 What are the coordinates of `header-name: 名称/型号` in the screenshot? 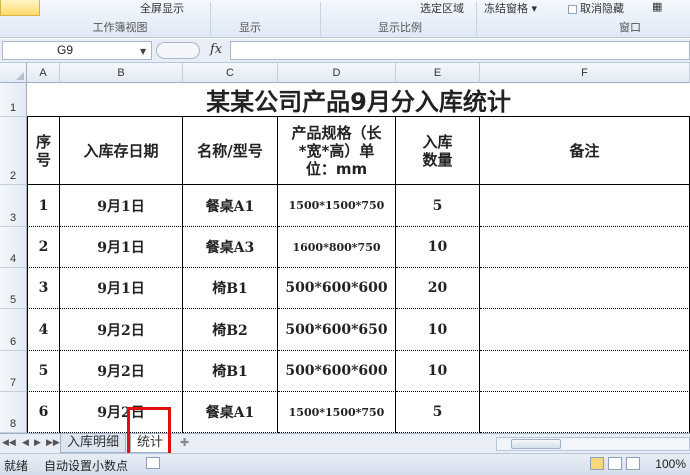 It's located at (230, 151).